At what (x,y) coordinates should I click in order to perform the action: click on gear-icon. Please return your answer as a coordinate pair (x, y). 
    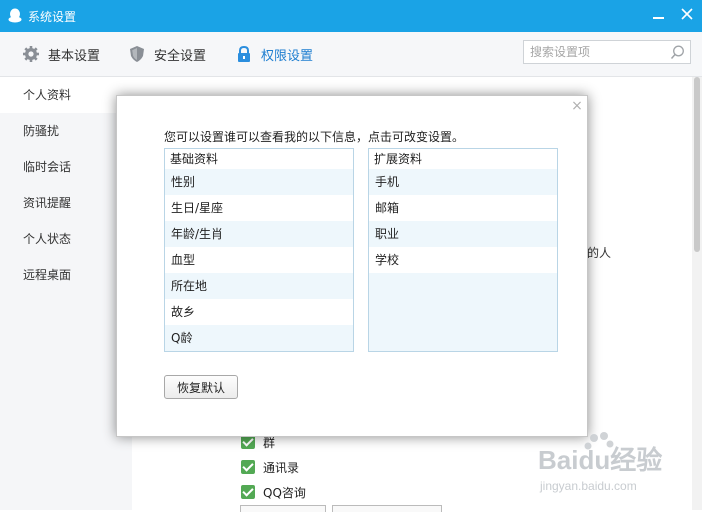
    Looking at the image, I should click on (31, 54).